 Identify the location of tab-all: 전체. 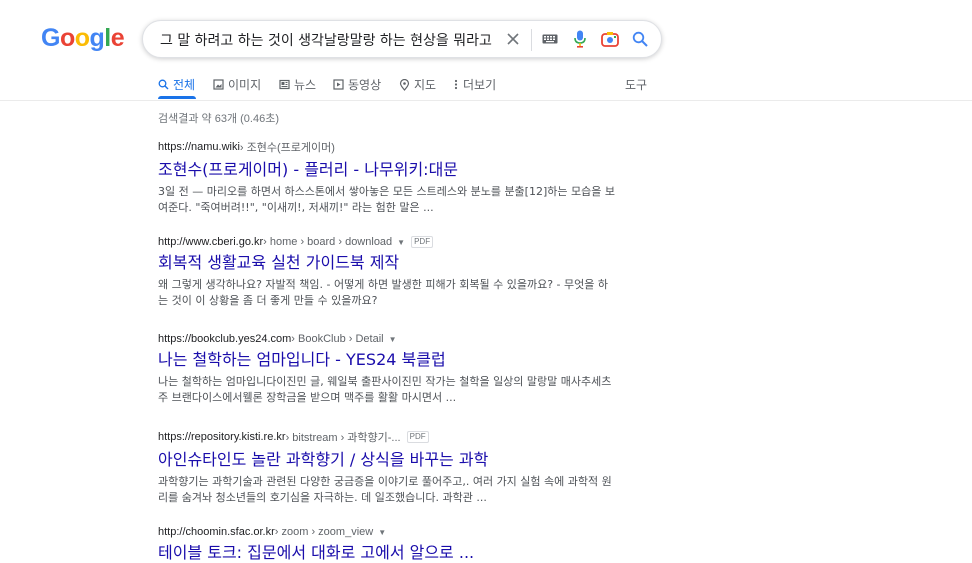
(177, 87).